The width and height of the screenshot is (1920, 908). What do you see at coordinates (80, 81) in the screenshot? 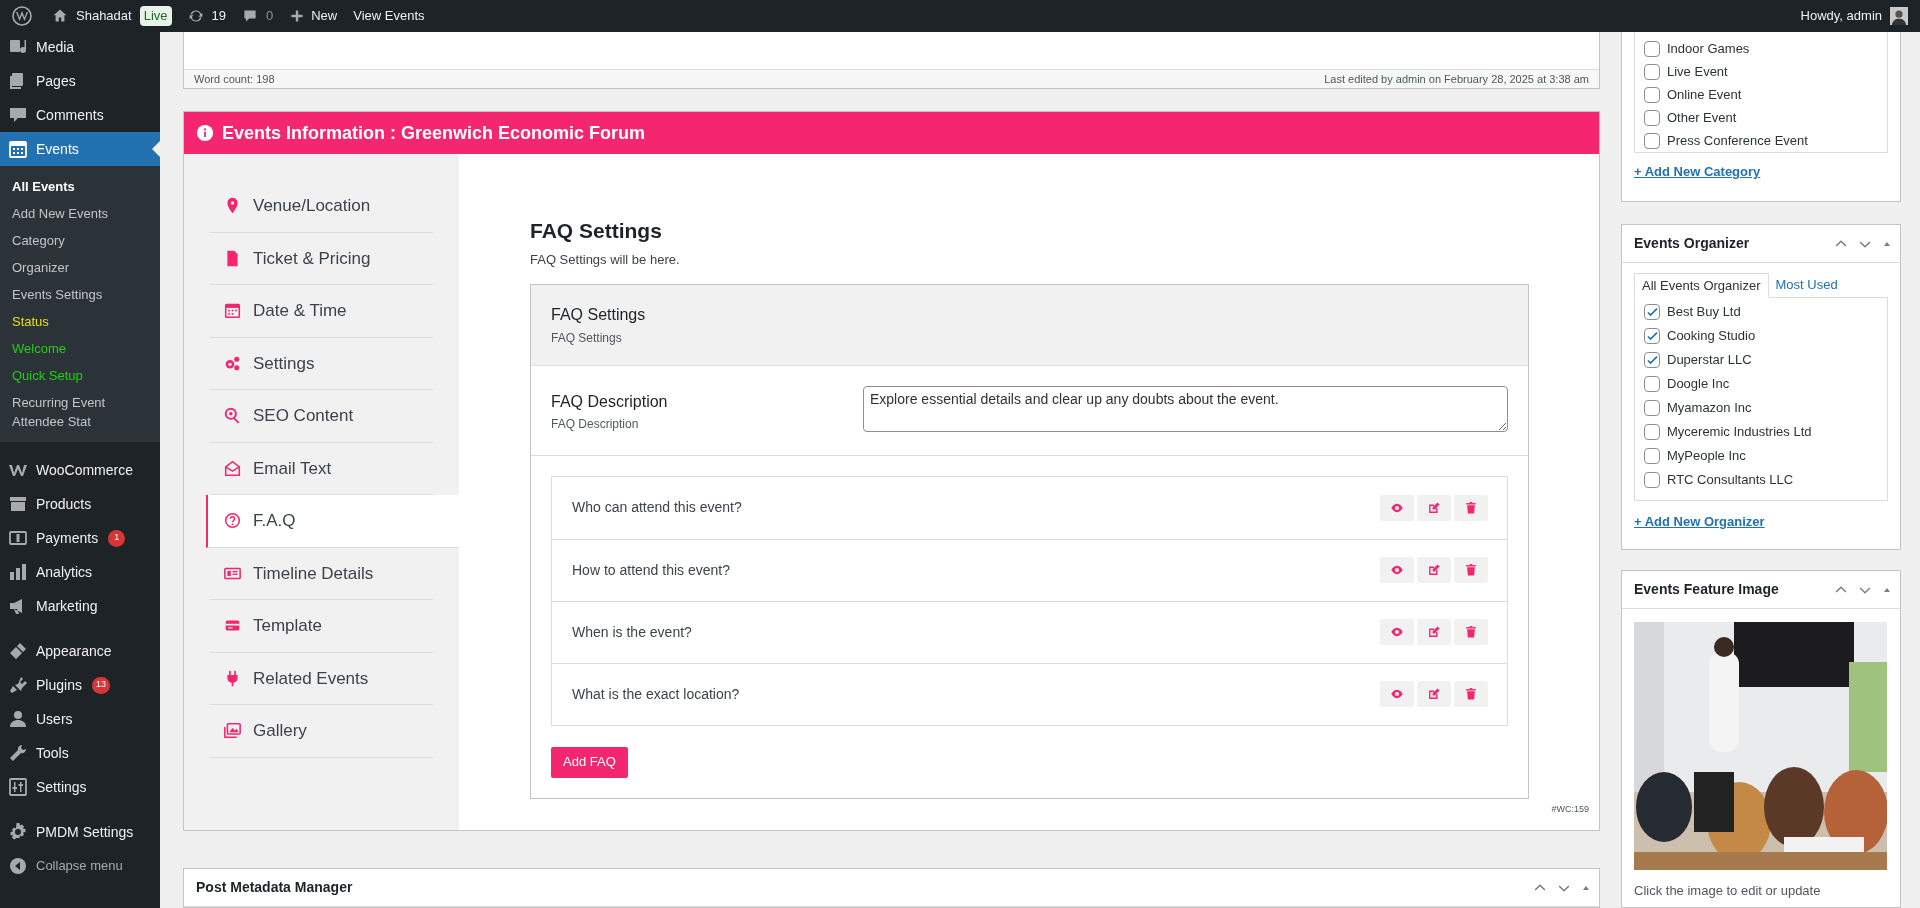
I see `sidebar-item: Pages` at bounding box center [80, 81].